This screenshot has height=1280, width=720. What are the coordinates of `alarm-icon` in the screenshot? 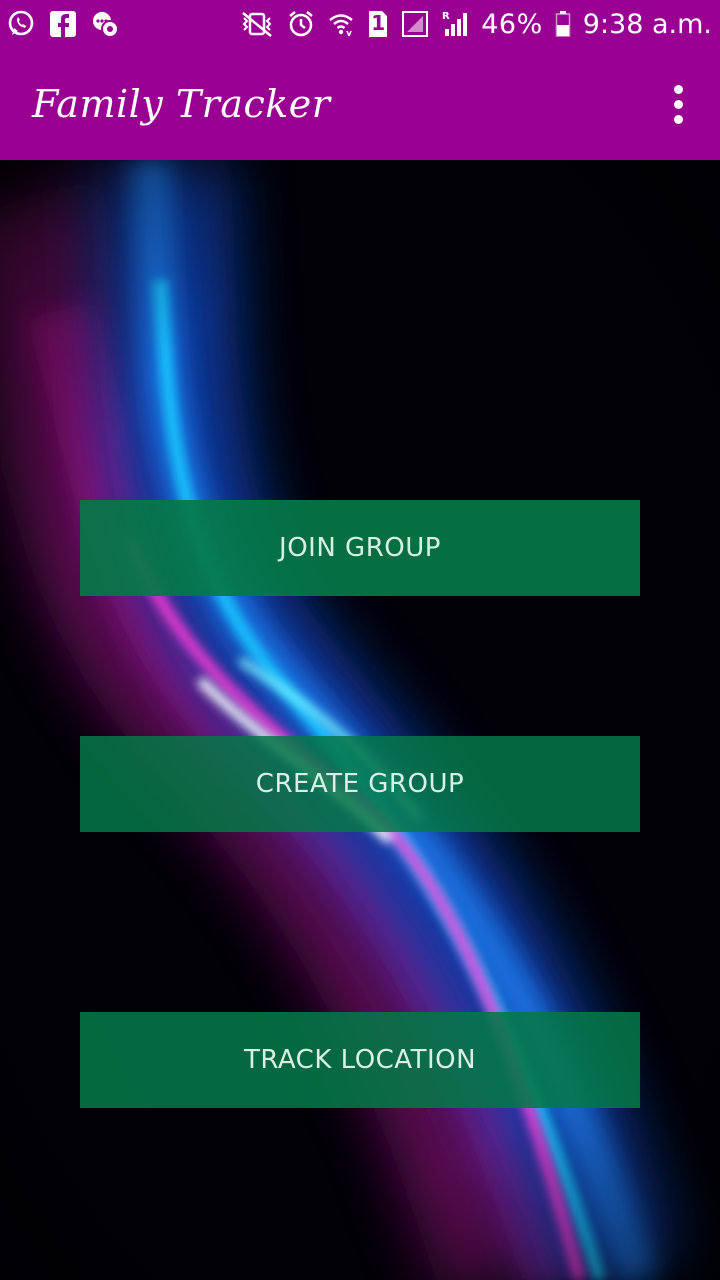 It's located at (301, 24).